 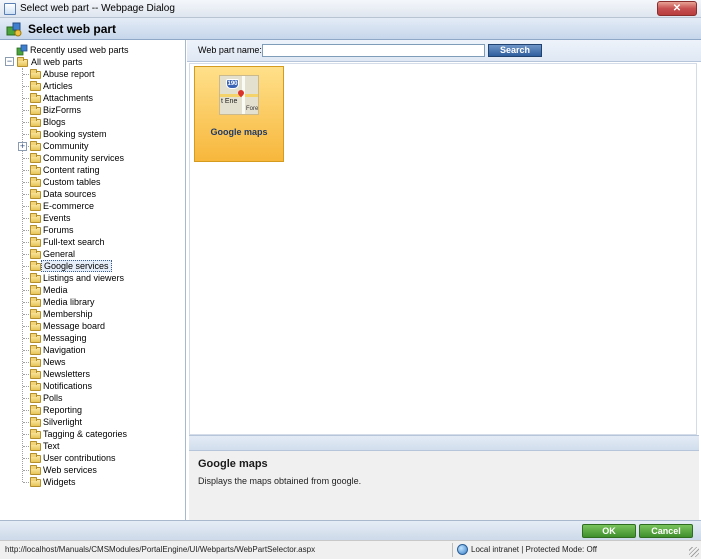 What do you see at coordinates (97, 8) in the screenshot?
I see `window-title: Select web part -- Webpage Dialog` at bounding box center [97, 8].